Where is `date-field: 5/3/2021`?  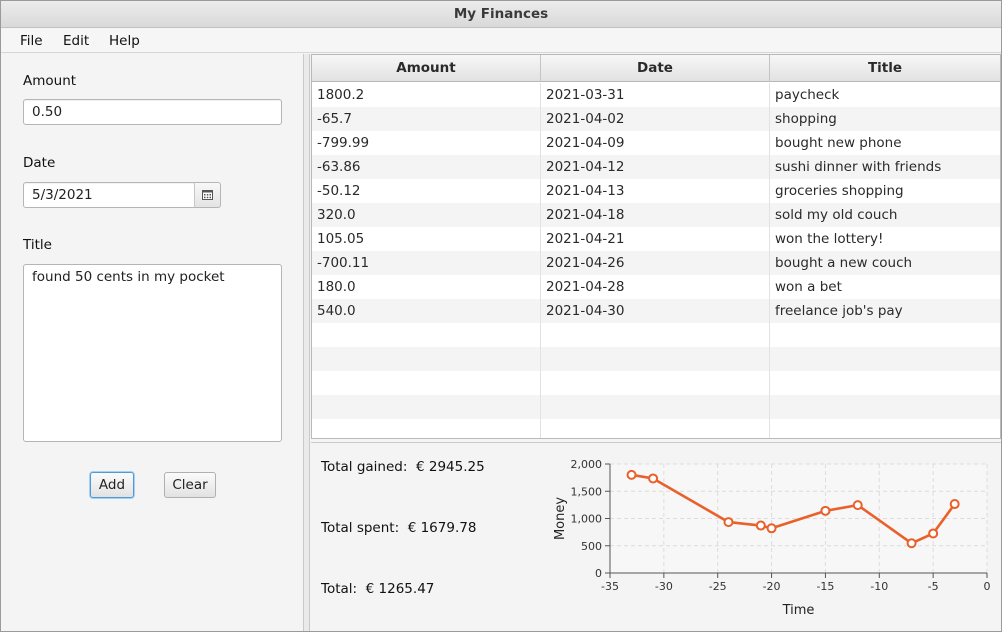 date-field: 5/3/2021 is located at coordinates (109, 195).